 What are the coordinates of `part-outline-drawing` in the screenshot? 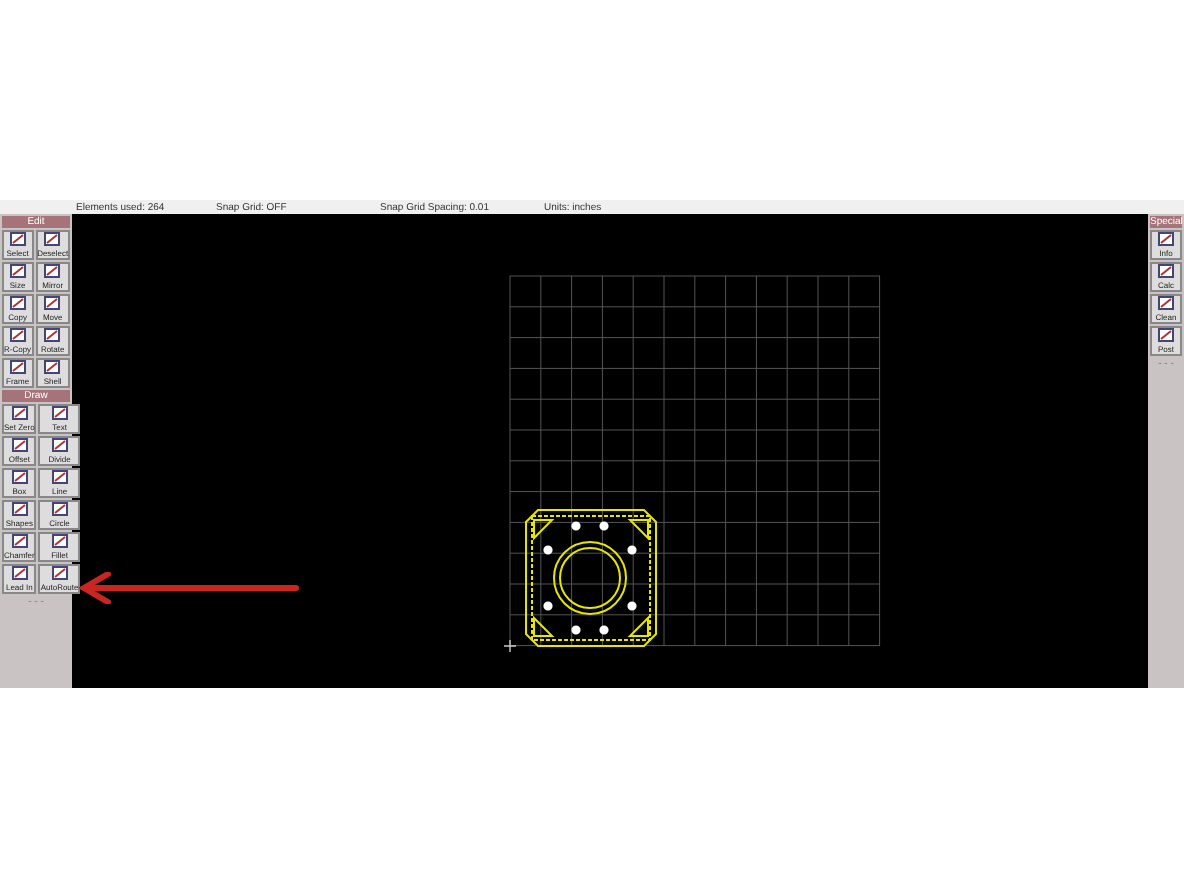 It's located at (591, 578).